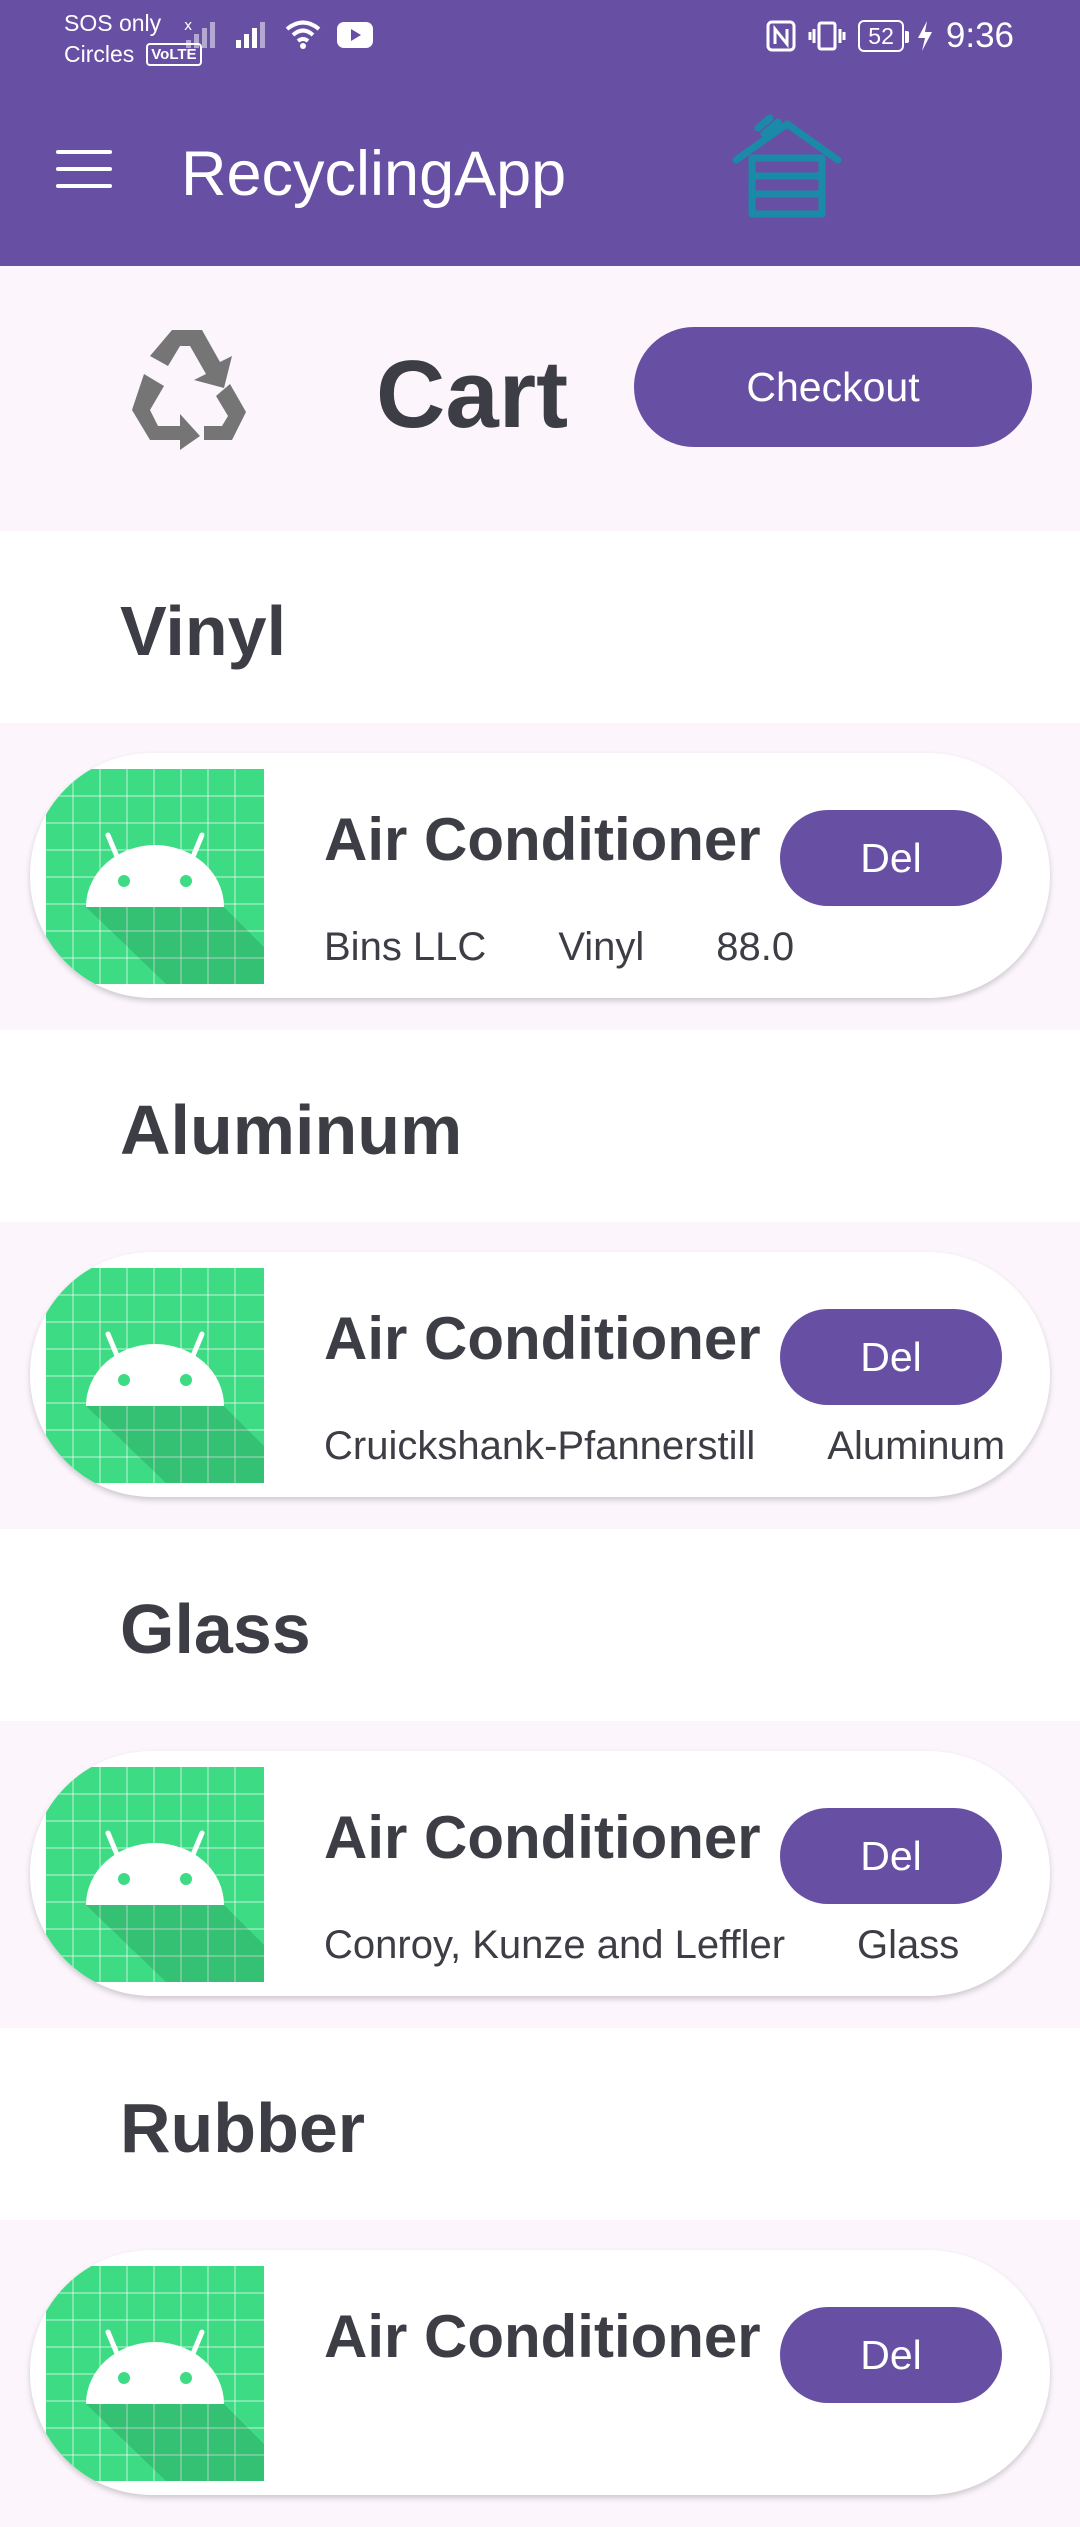 This screenshot has height=2527, width=1080. Describe the element at coordinates (113, 23) in the screenshot. I see `carrier-line1: SOS only` at that location.